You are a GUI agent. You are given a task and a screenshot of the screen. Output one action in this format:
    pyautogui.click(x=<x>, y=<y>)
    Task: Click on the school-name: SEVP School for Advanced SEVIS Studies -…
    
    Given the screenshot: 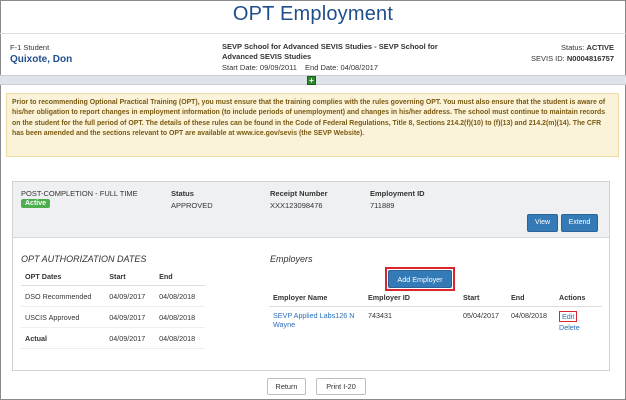 What is the action you would take?
    pyautogui.click(x=330, y=51)
    